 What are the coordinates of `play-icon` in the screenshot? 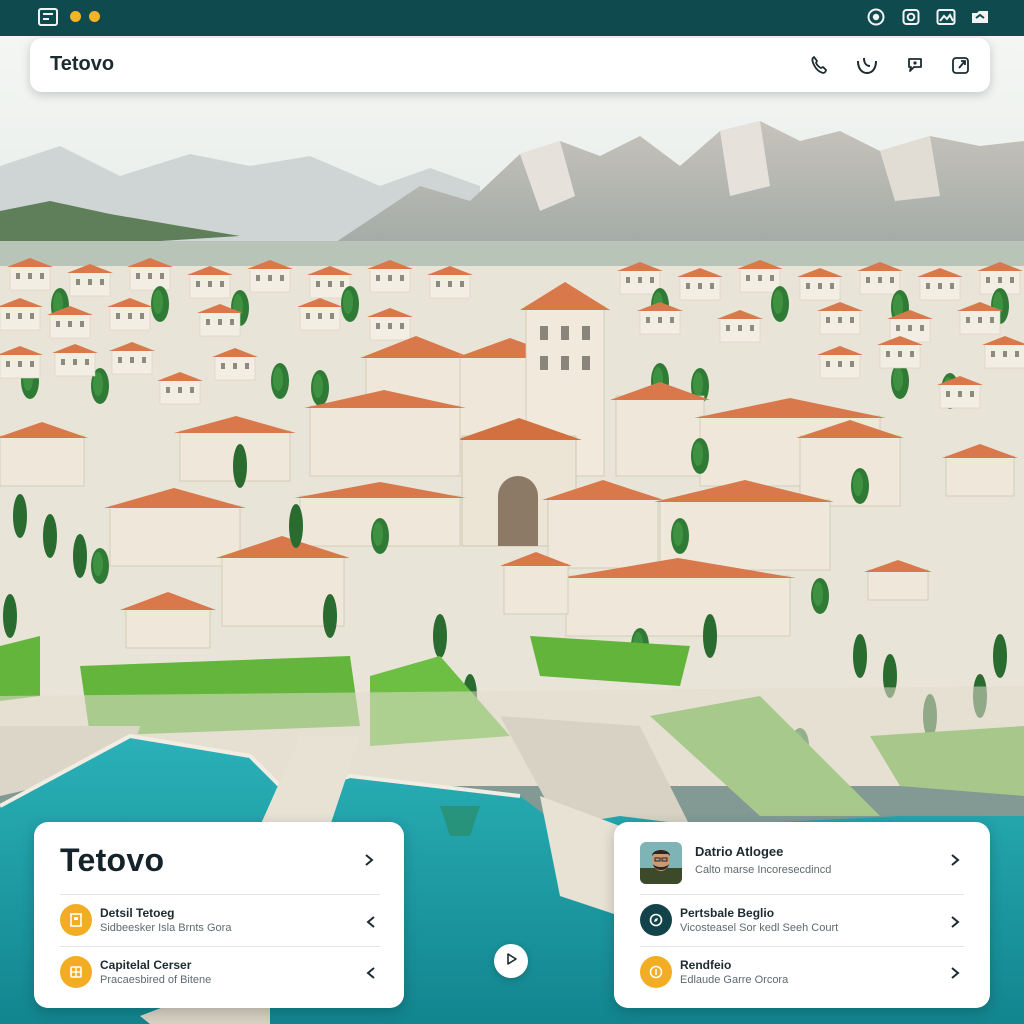 It's located at (511, 961).